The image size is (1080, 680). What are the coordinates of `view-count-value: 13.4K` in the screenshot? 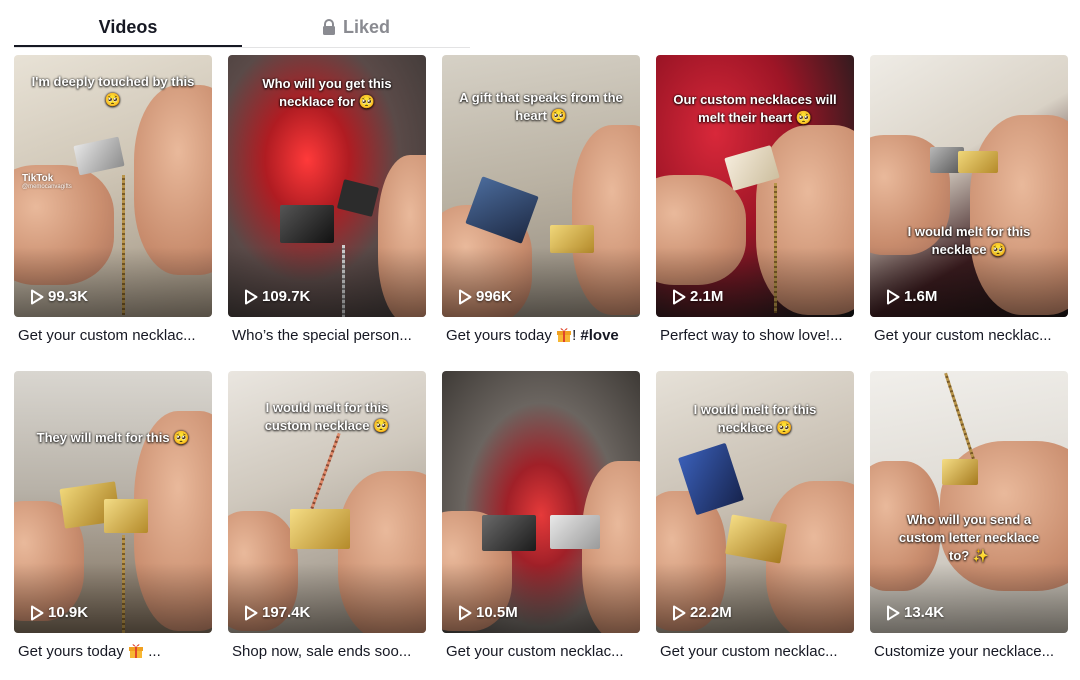 It's located at (924, 612).